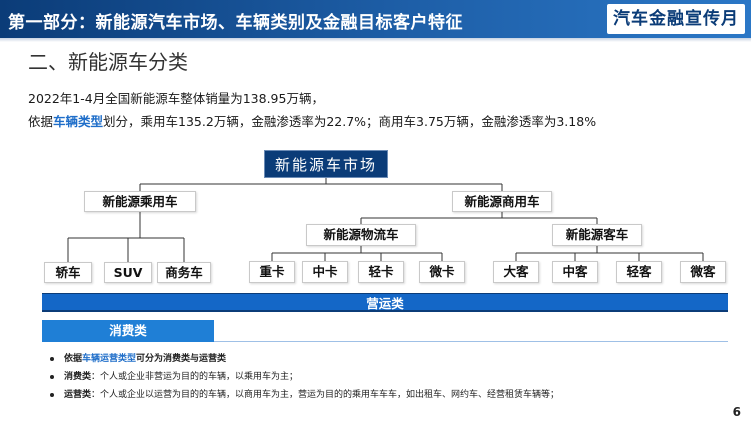  I want to click on node-mini-truck: 微卡, so click(442, 272).